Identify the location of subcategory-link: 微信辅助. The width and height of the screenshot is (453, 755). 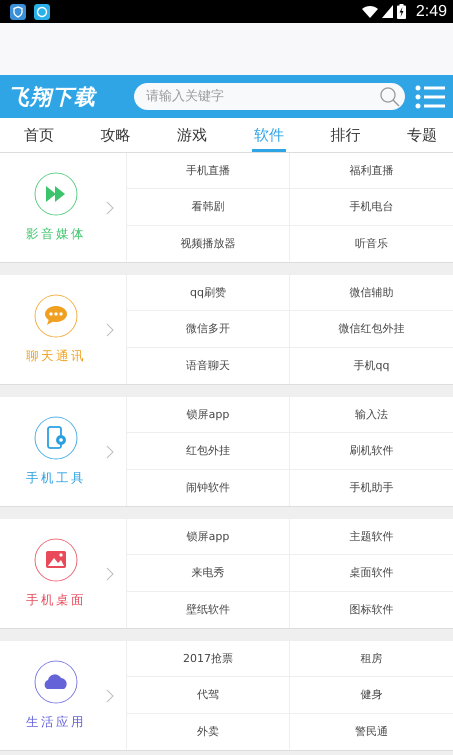
(371, 293).